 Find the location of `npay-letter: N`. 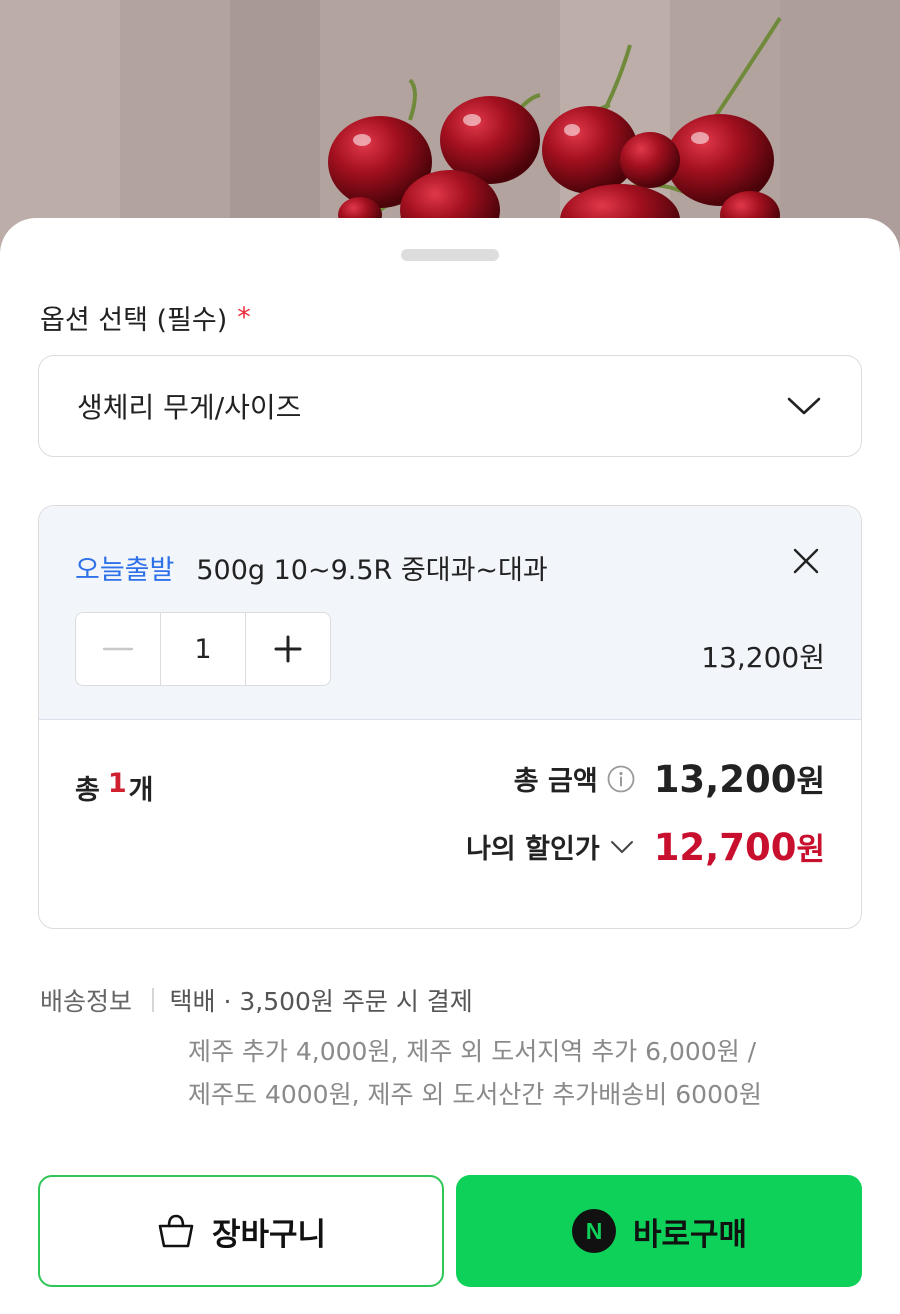

npay-letter: N is located at coordinates (594, 1231).